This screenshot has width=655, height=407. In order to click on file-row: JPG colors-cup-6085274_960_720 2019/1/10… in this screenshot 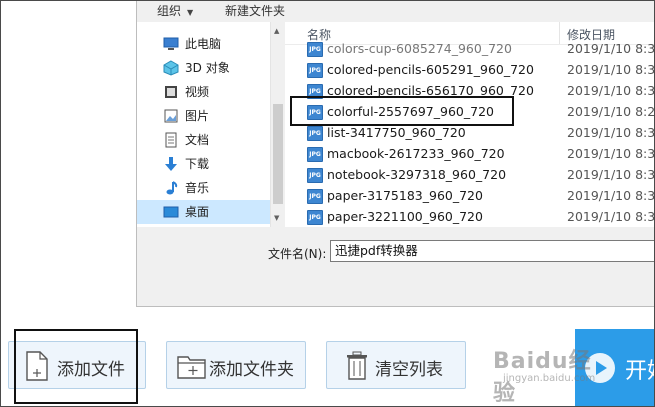, I will do `click(470, 48)`.